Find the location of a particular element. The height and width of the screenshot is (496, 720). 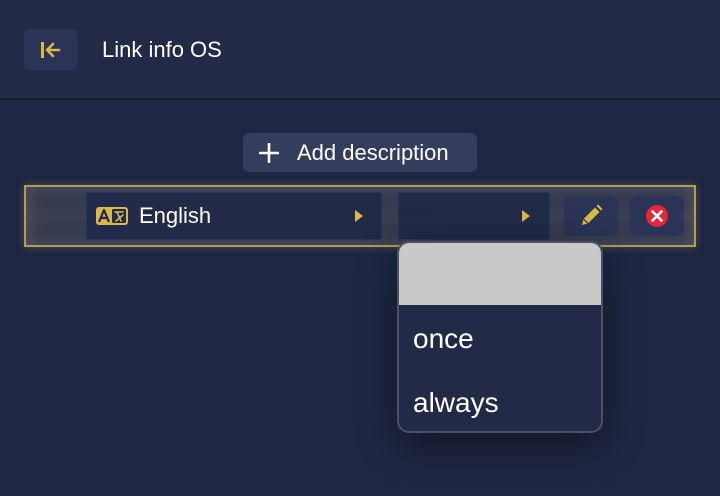

delete-button is located at coordinates (657, 216).